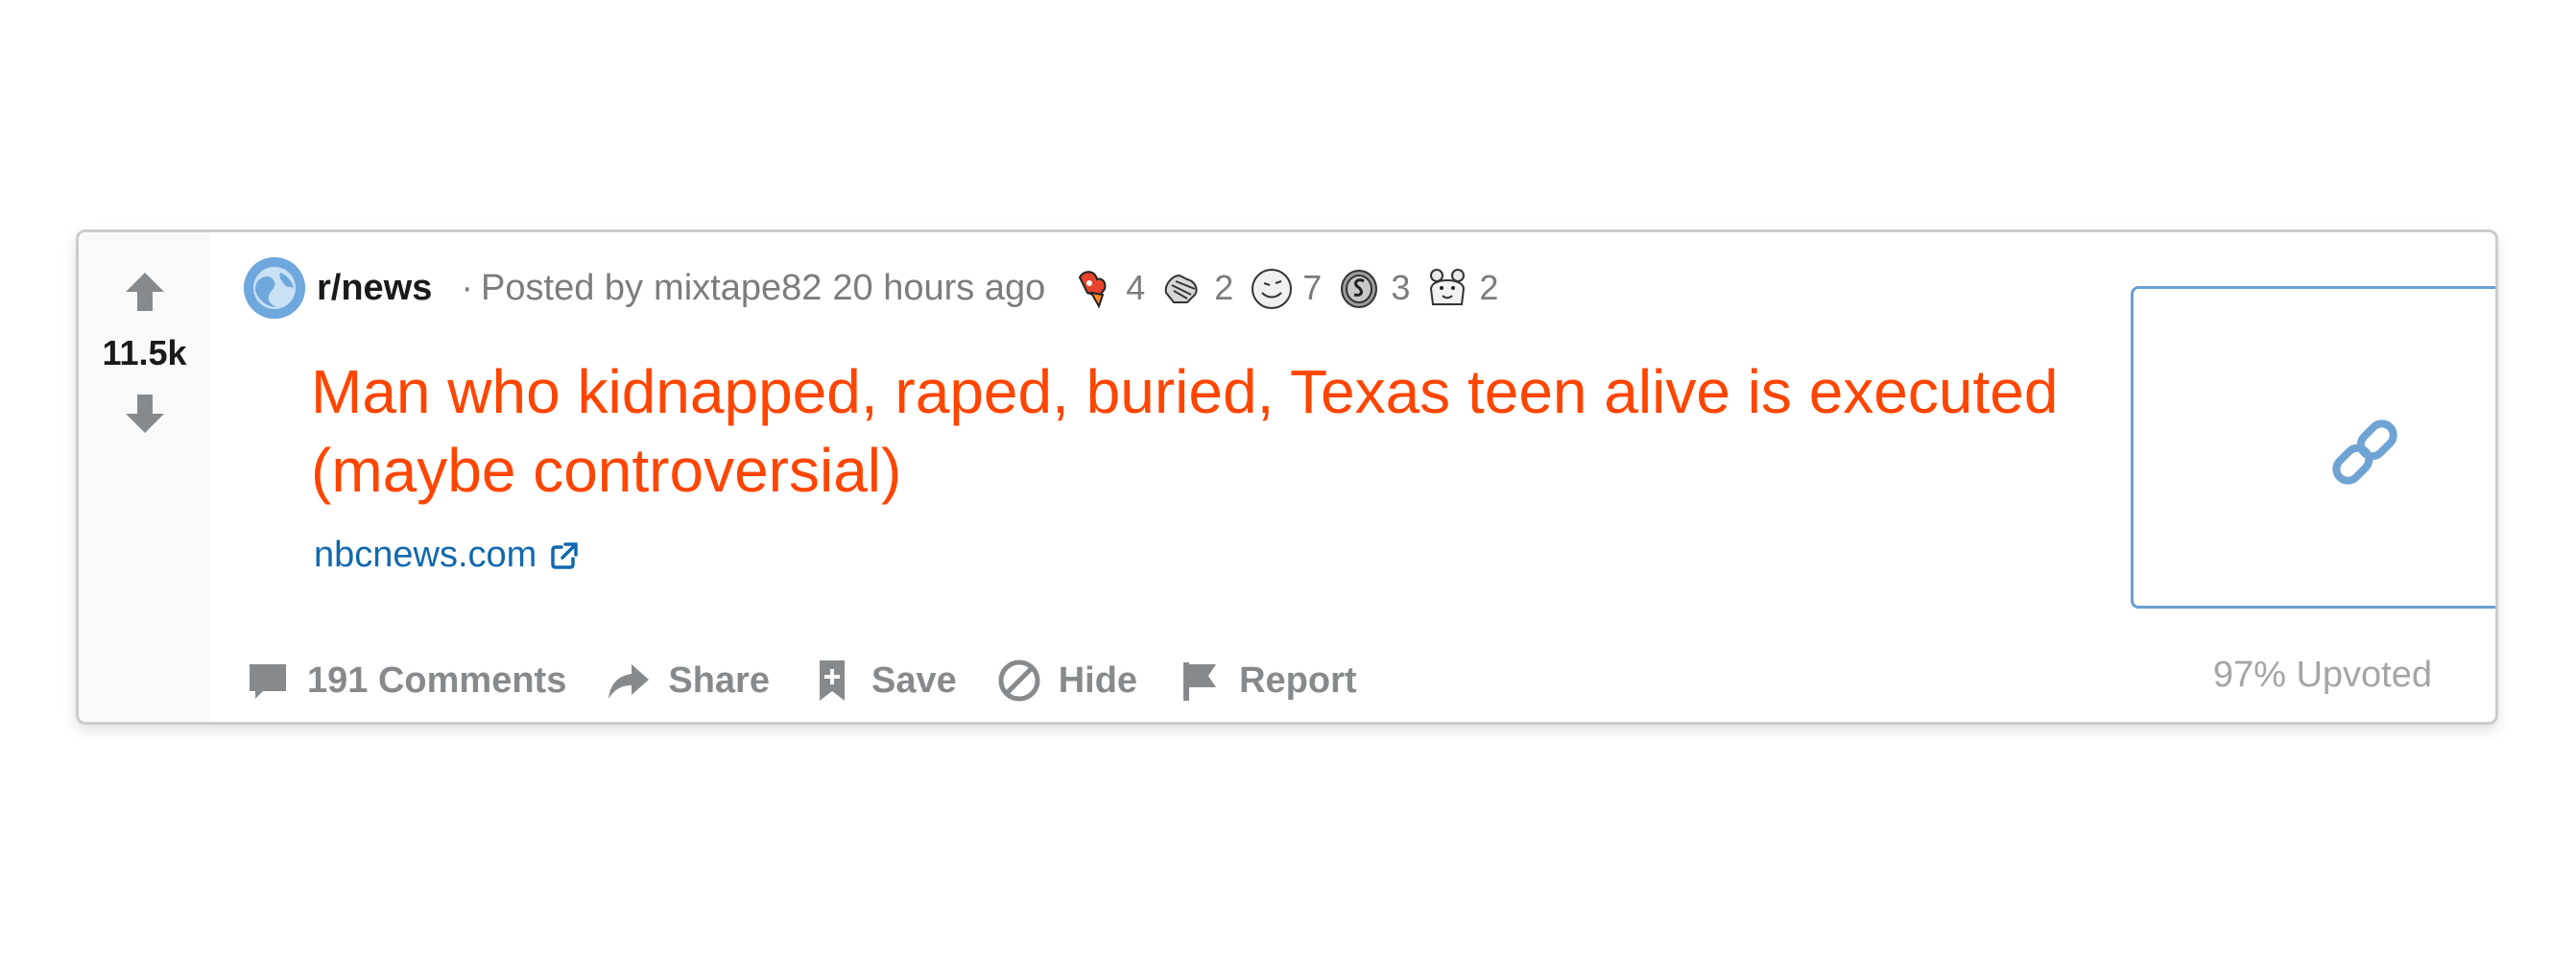 The height and width of the screenshot is (958, 2576). Describe the element at coordinates (832, 680) in the screenshot. I see `bookmark-icon` at that location.